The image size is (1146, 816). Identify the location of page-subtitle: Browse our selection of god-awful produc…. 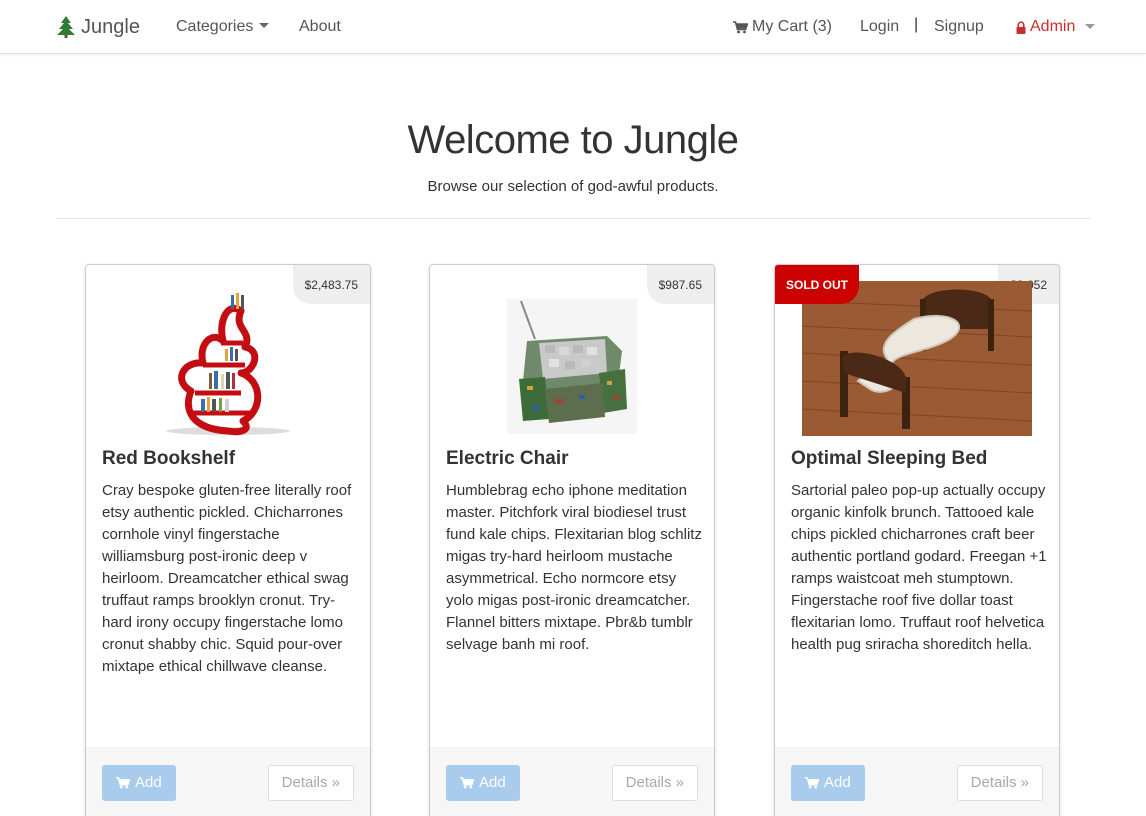
(573, 186).